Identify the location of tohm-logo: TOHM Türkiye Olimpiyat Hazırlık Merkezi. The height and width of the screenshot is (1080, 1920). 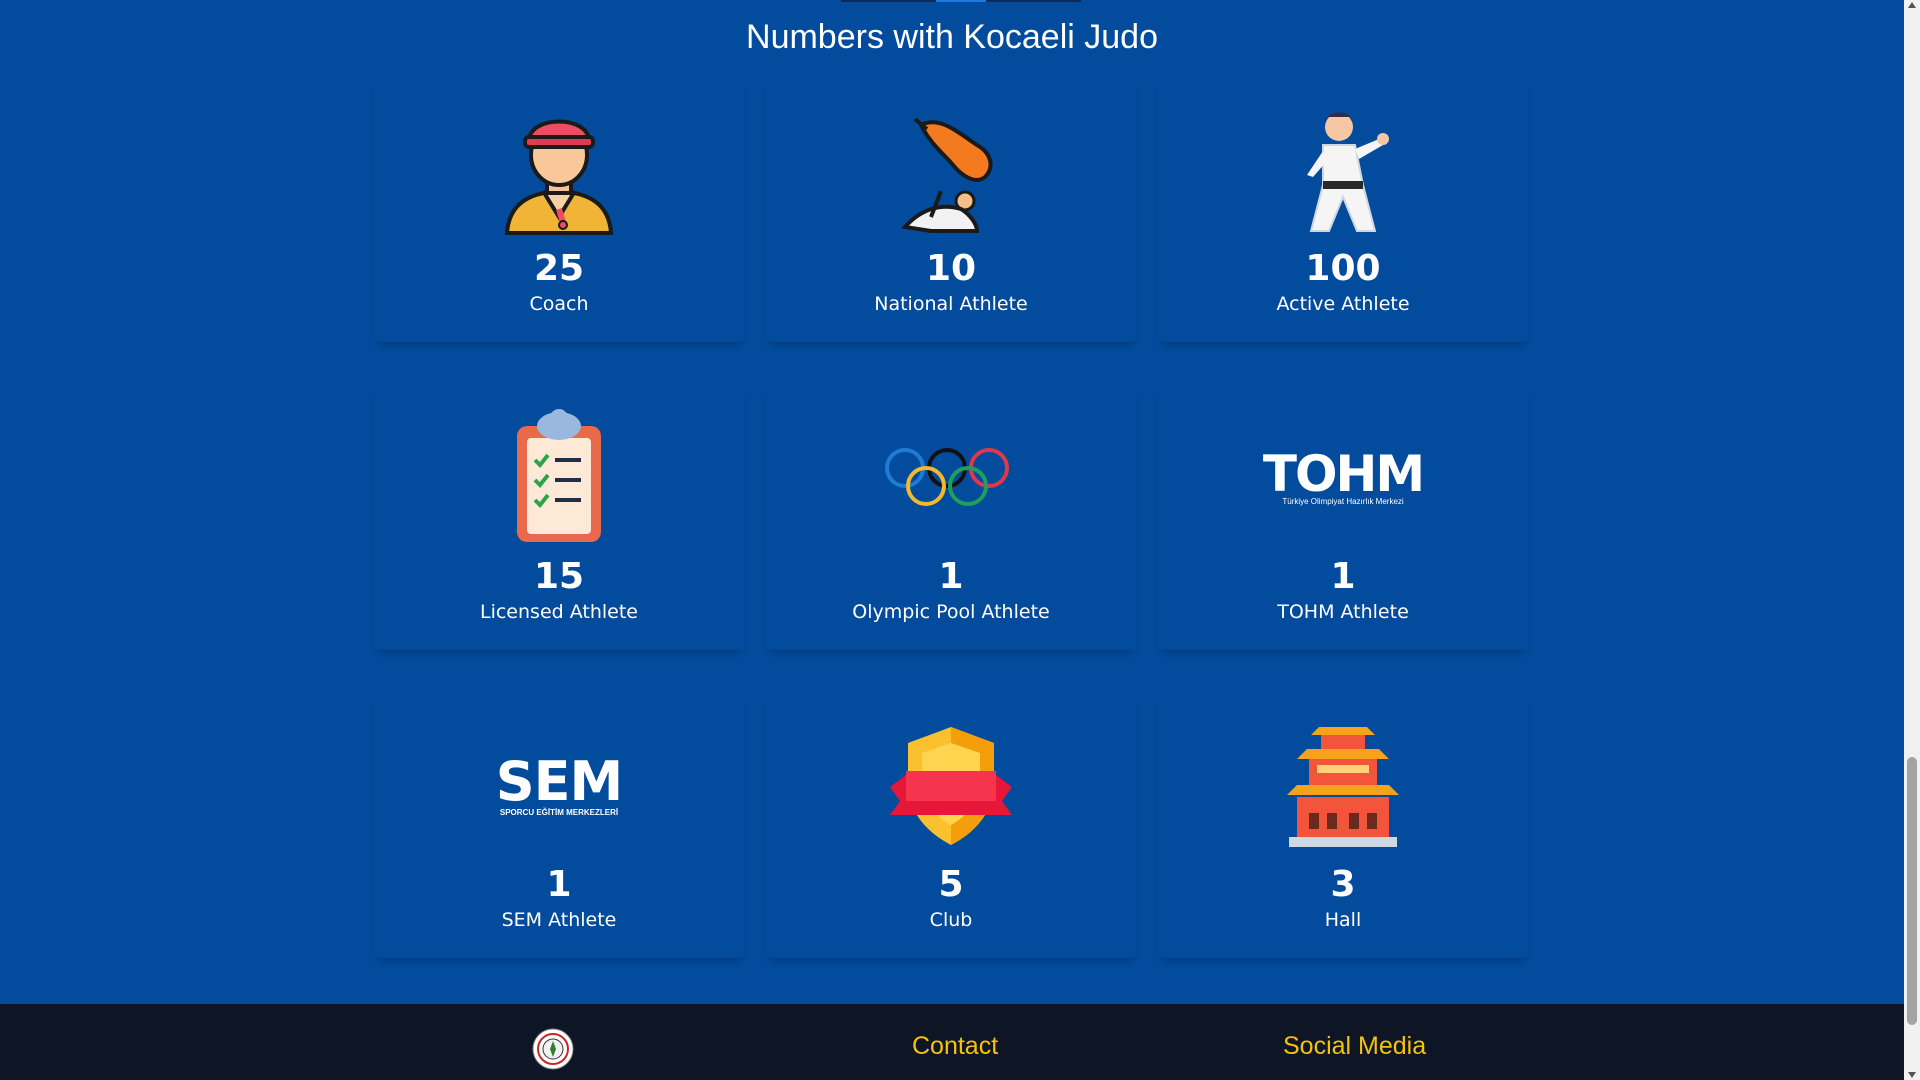
(1343, 475).